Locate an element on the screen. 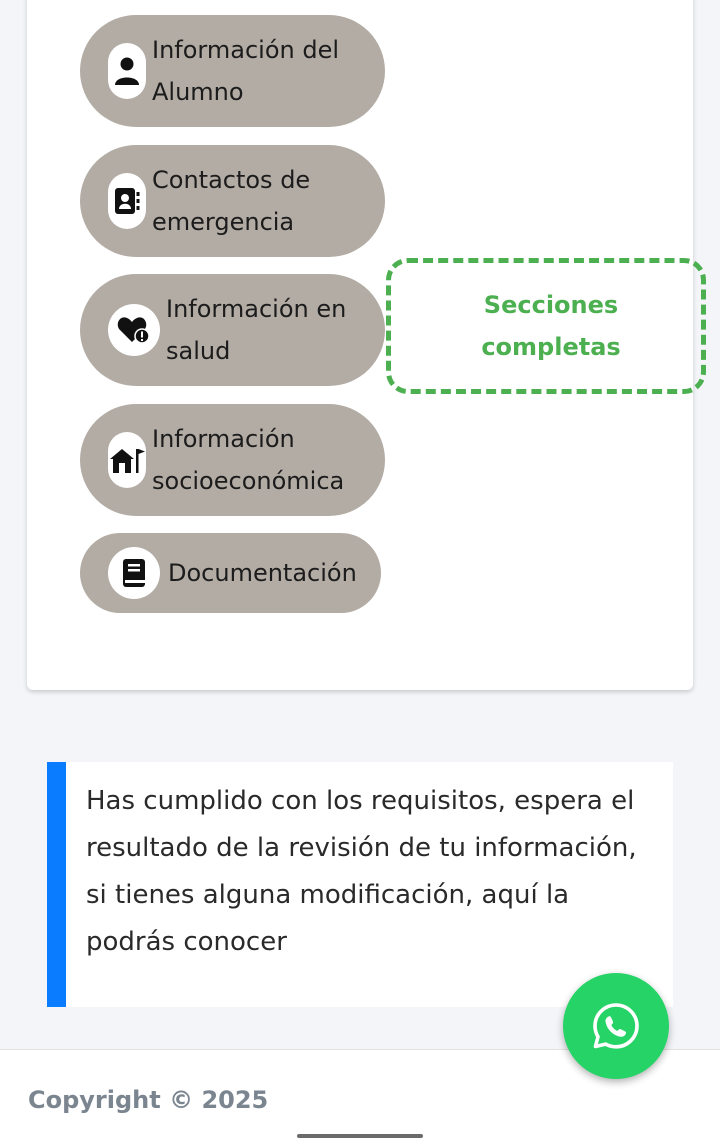 The width and height of the screenshot is (720, 1148). section-button-emergency-contacts: Contactos de emergencia is located at coordinates (232, 201).